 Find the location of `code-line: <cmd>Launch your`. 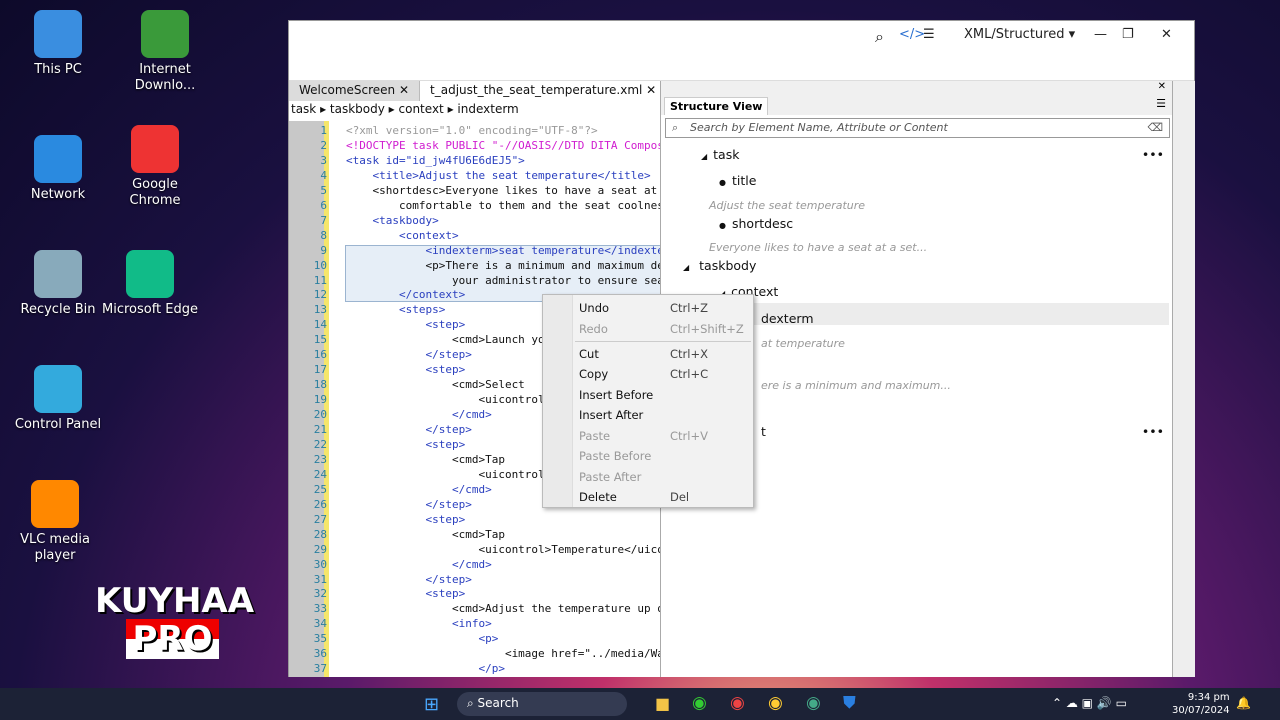

code-line: <cmd>Launch your is located at coordinates (452, 339).